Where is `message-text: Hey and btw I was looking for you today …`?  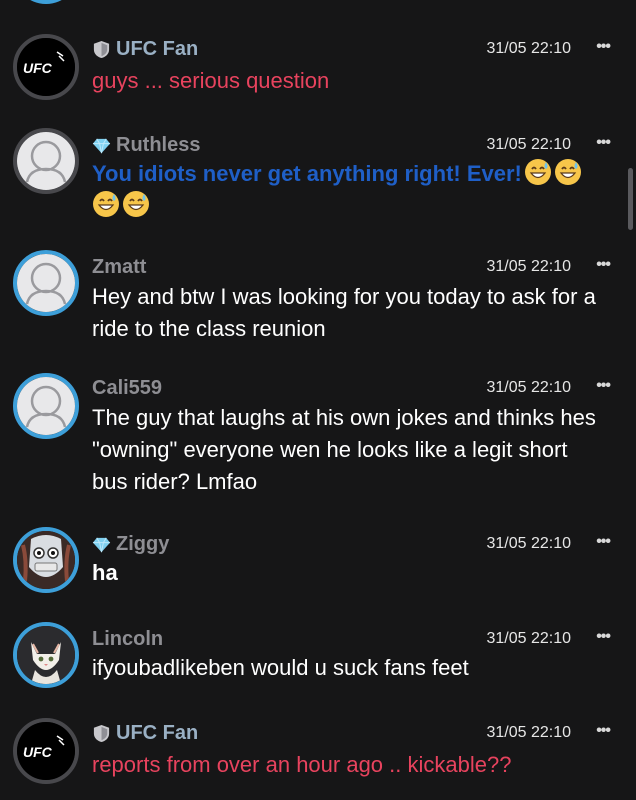 message-text: Hey and btw I was looking for you today … is located at coordinates (344, 312).